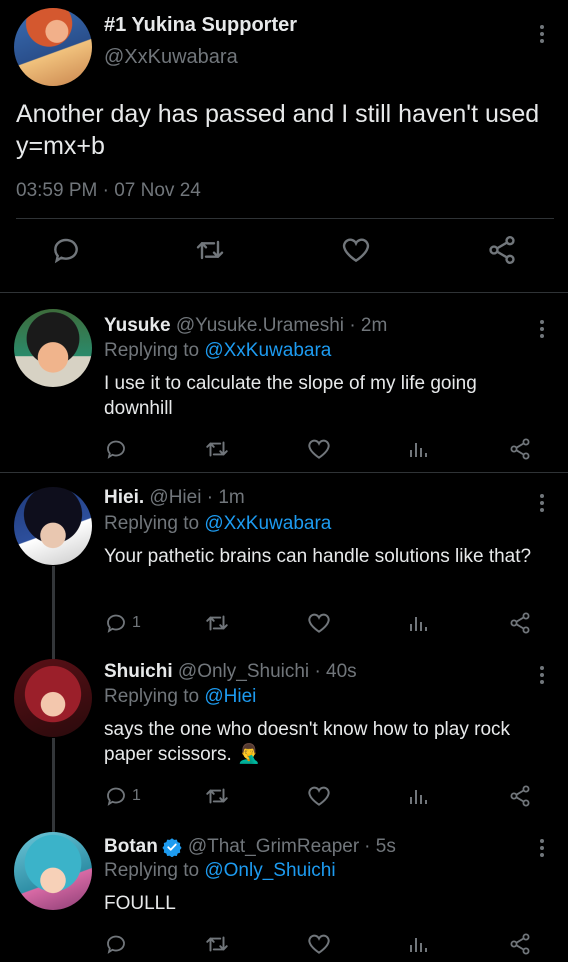 The height and width of the screenshot is (962, 568). I want to click on handle: @Hiei, so click(175, 497).